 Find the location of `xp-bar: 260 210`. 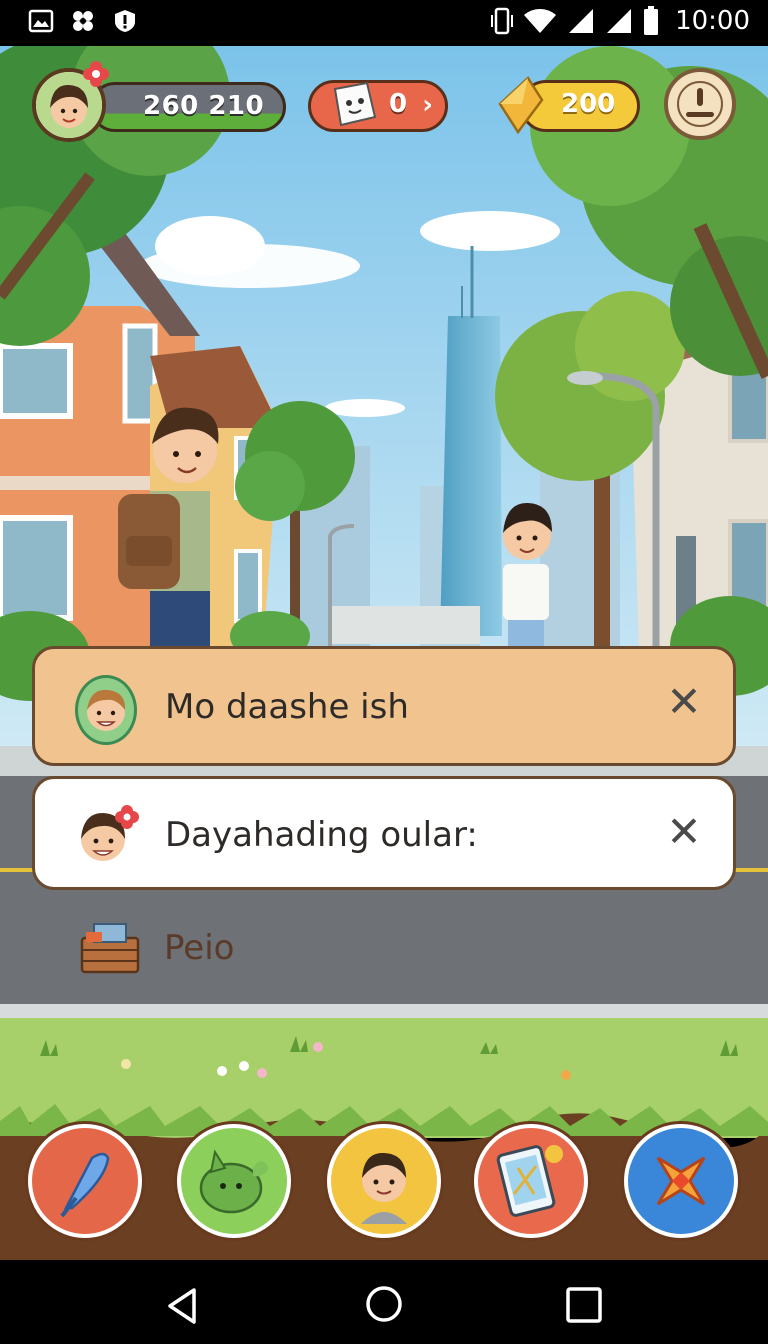

xp-bar: 260 210 is located at coordinates (188, 107).